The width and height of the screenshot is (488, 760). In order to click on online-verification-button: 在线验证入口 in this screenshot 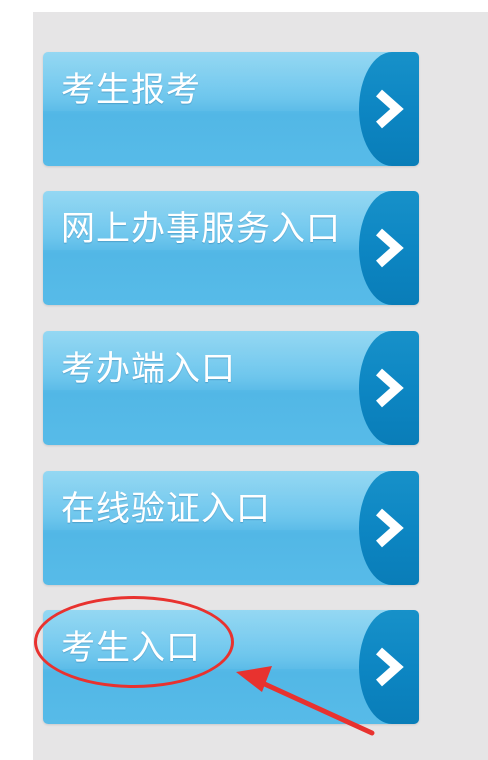, I will do `click(231, 528)`.